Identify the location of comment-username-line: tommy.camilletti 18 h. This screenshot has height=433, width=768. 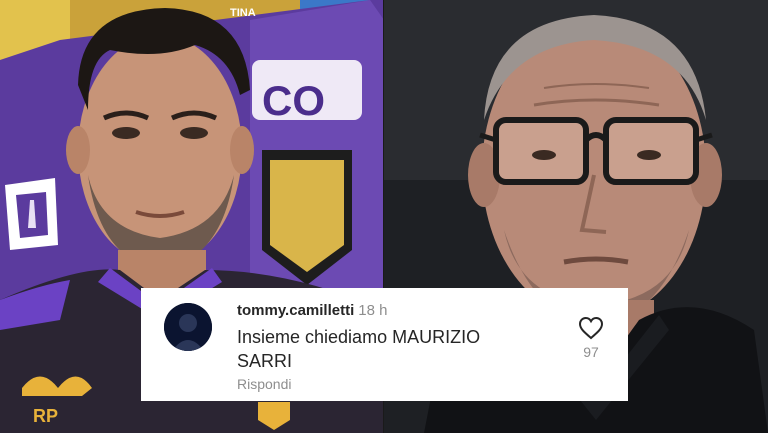
(312, 310).